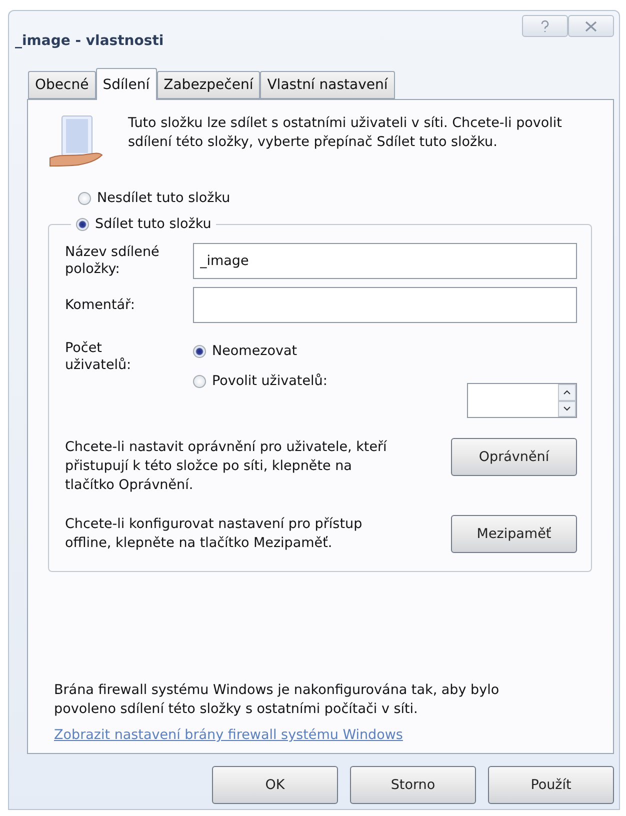  Describe the element at coordinates (126, 84) in the screenshot. I see `tab: Sdílení` at that location.